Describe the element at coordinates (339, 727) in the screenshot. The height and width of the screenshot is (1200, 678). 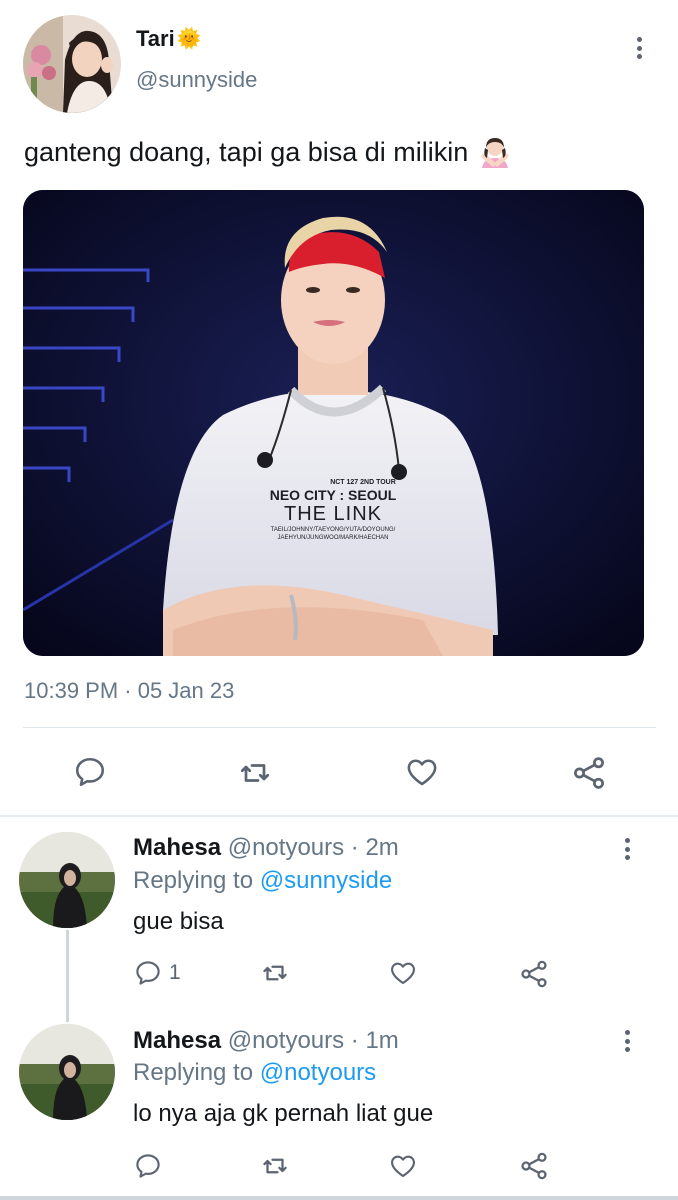
I see `divider` at that location.